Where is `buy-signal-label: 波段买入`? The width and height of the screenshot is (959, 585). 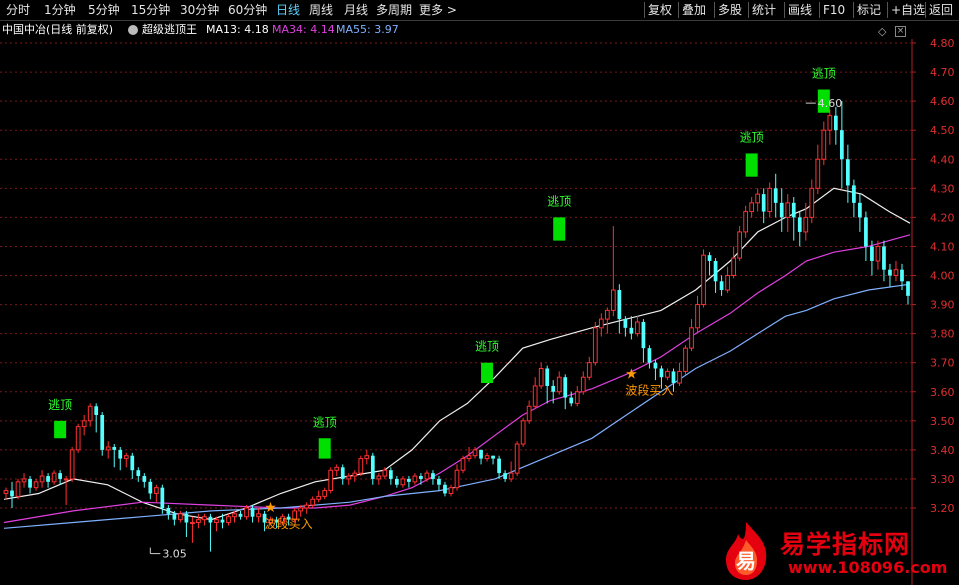 buy-signal-label: 波段买入 is located at coordinates (649, 389).